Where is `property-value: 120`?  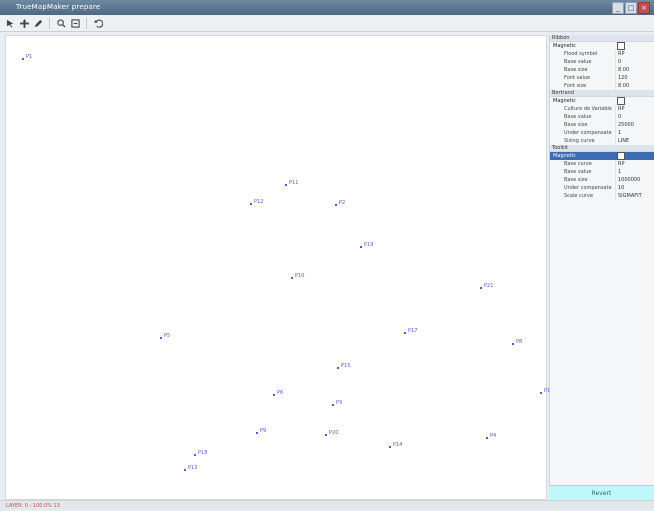
property-value: 120 is located at coordinates (634, 78).